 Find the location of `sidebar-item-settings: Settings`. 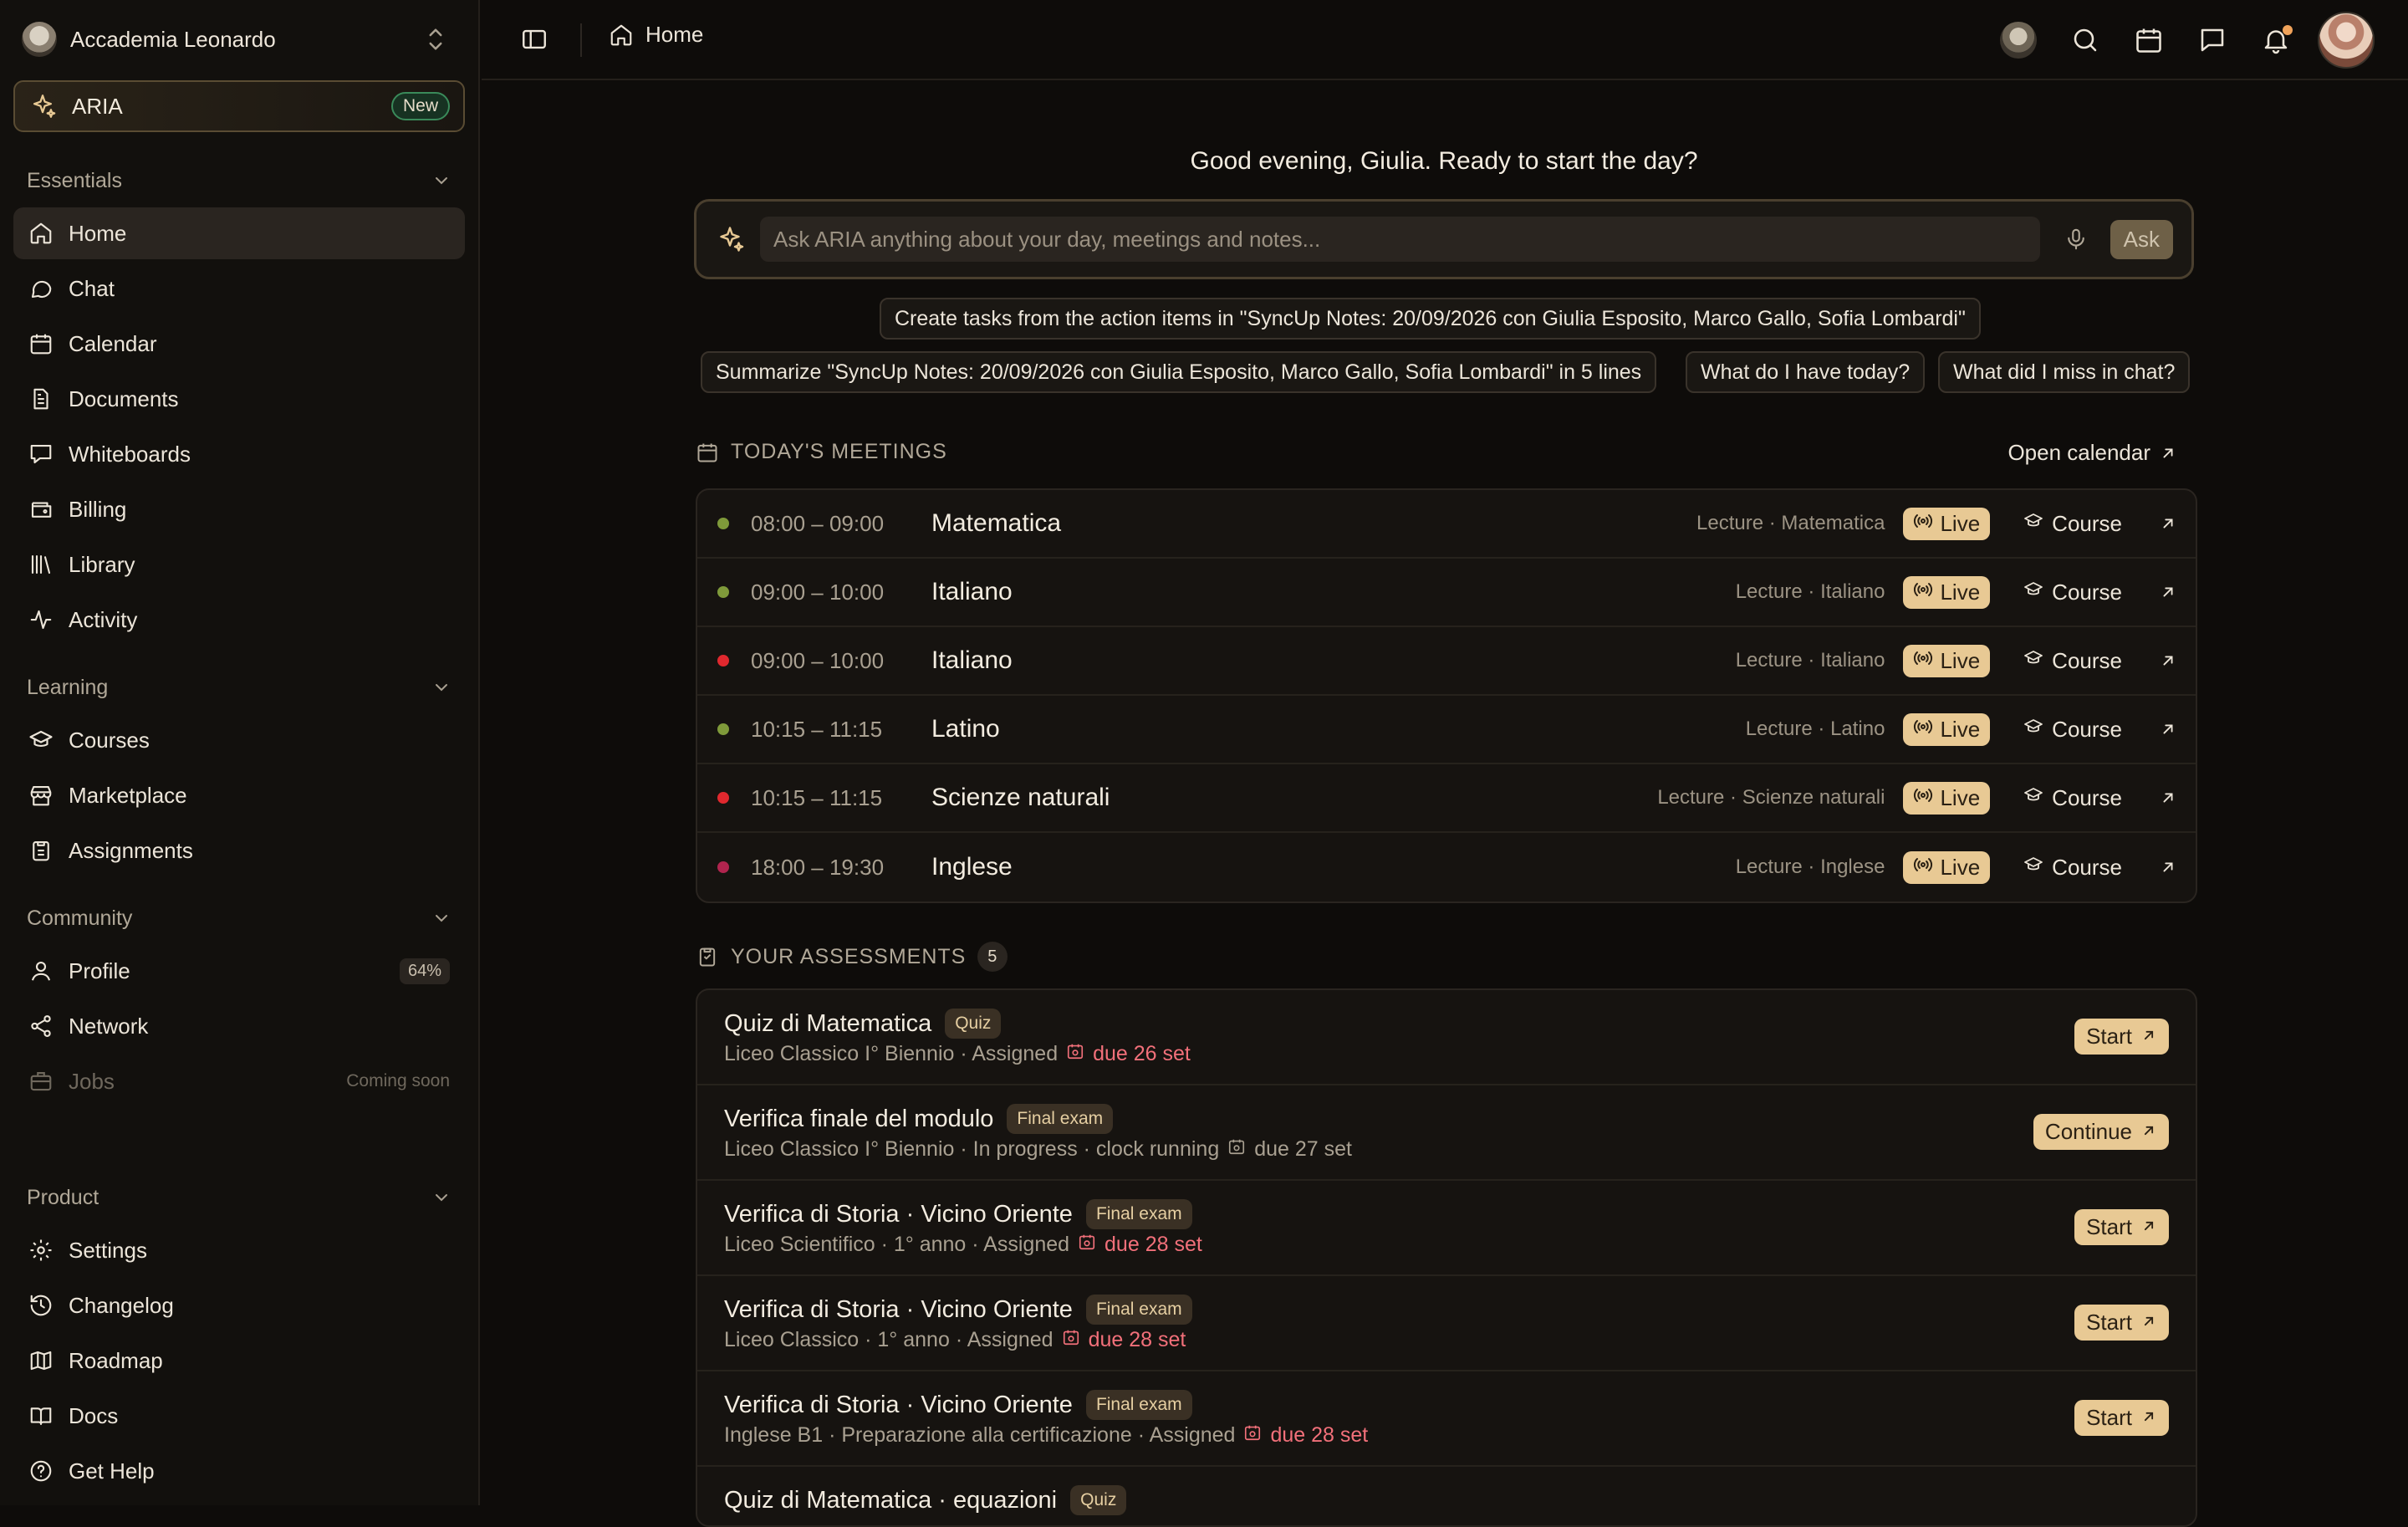

sidebar-item-settings: Settings is located at coordinates (239, 1250).